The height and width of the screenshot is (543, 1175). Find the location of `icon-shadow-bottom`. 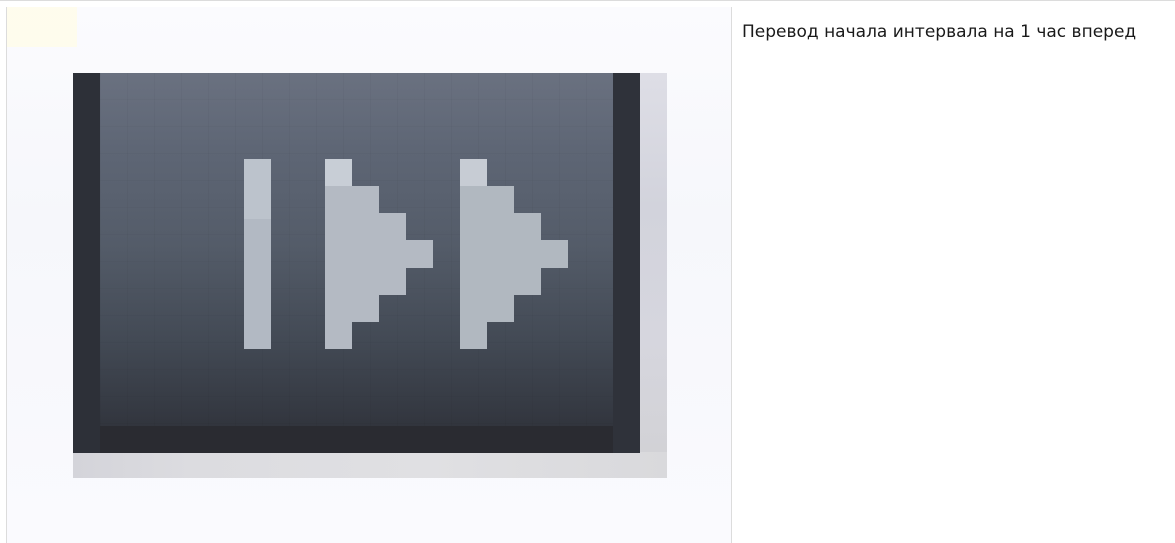

icon-shadow-bottom is located at coordinates (370, 465).